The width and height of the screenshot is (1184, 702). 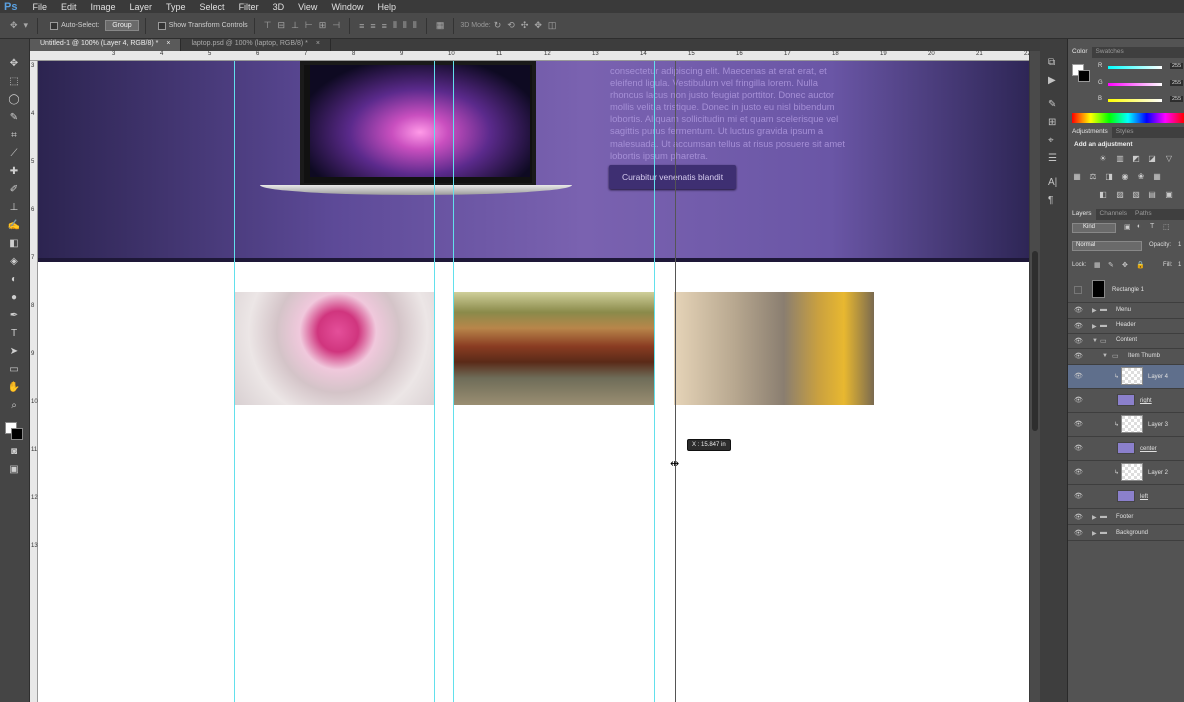 I want to click on layer-row: 👁 ▶ ▬ Menu, so click(x=1126, y=311).